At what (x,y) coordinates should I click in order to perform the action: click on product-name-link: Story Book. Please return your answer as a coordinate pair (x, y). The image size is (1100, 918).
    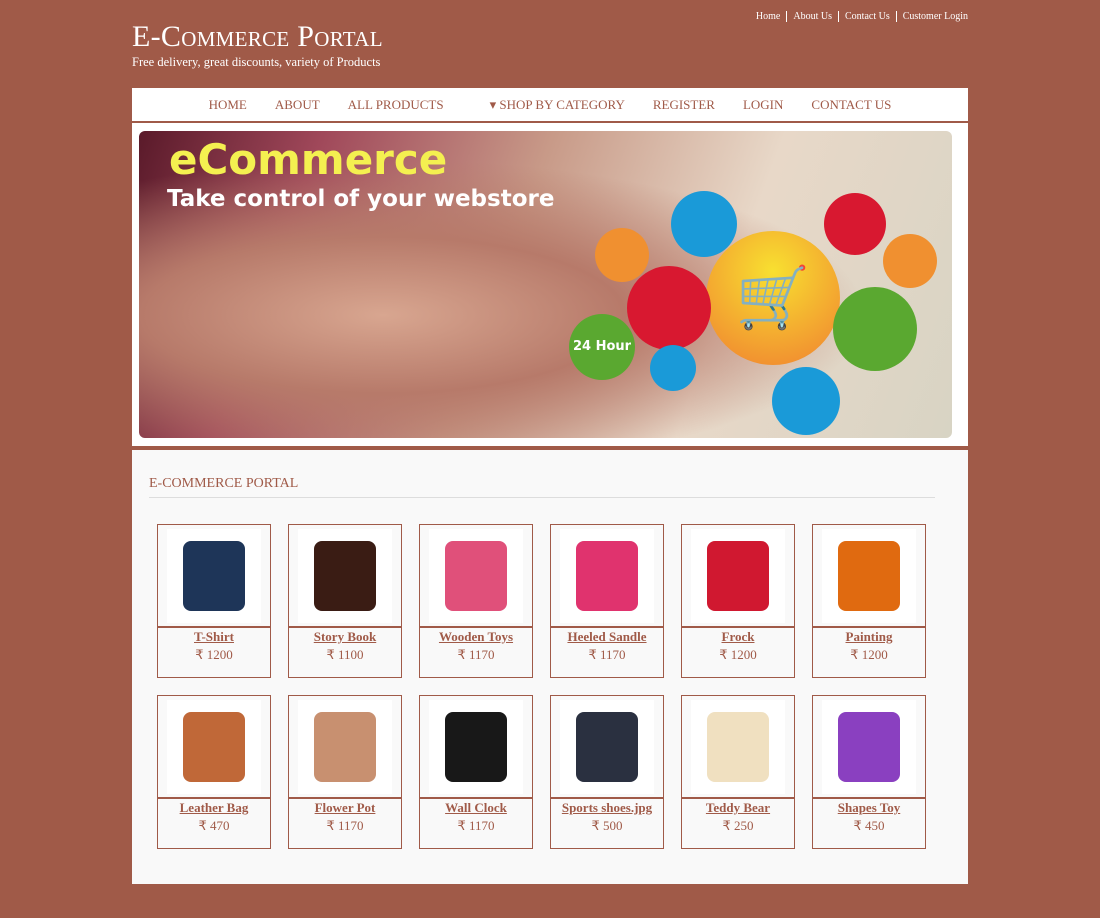
    Looking at the image, I should click on (345, 637).